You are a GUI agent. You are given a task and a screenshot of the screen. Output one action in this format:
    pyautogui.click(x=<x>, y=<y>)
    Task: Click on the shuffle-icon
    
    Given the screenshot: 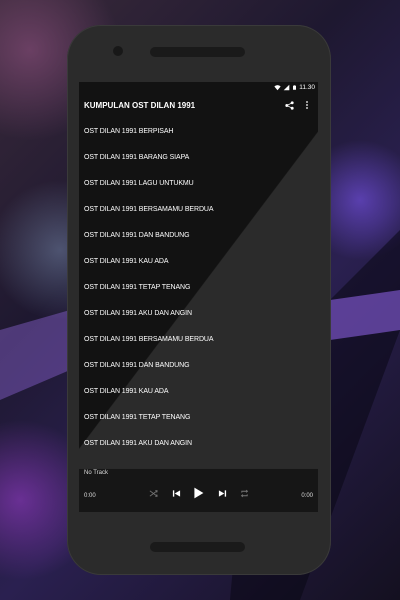 What is the action you would take?
    pyautogui.click(x=153, y=493)
    